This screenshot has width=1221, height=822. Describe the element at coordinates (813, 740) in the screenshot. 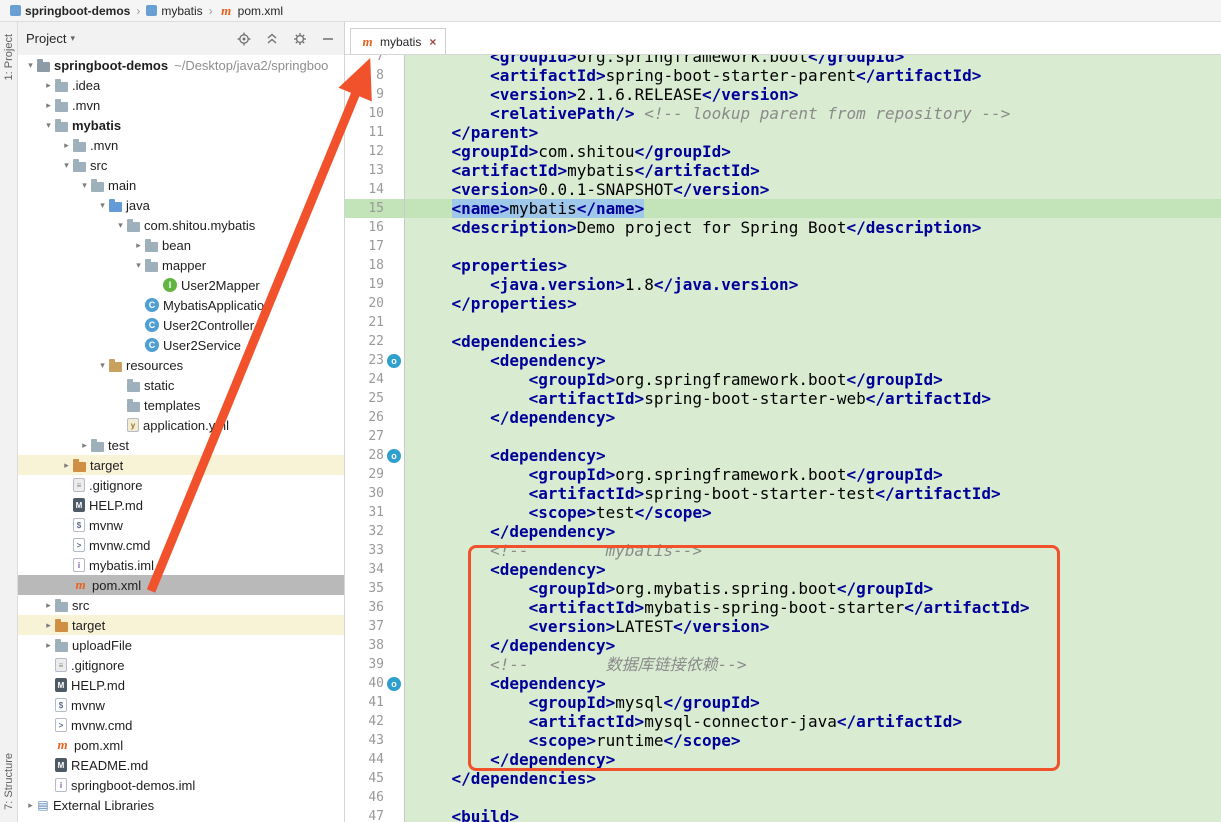

I see `code-line: <scope>runtime</scope>` at that location.